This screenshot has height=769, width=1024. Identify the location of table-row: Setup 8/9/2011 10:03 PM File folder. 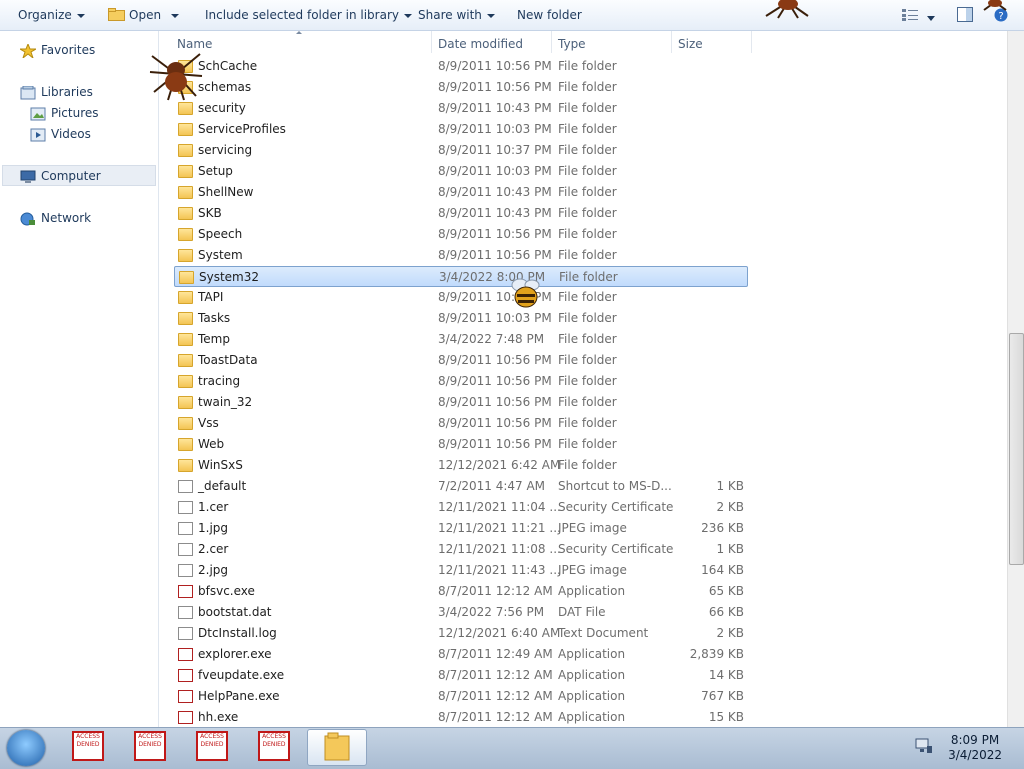
(461, 171).